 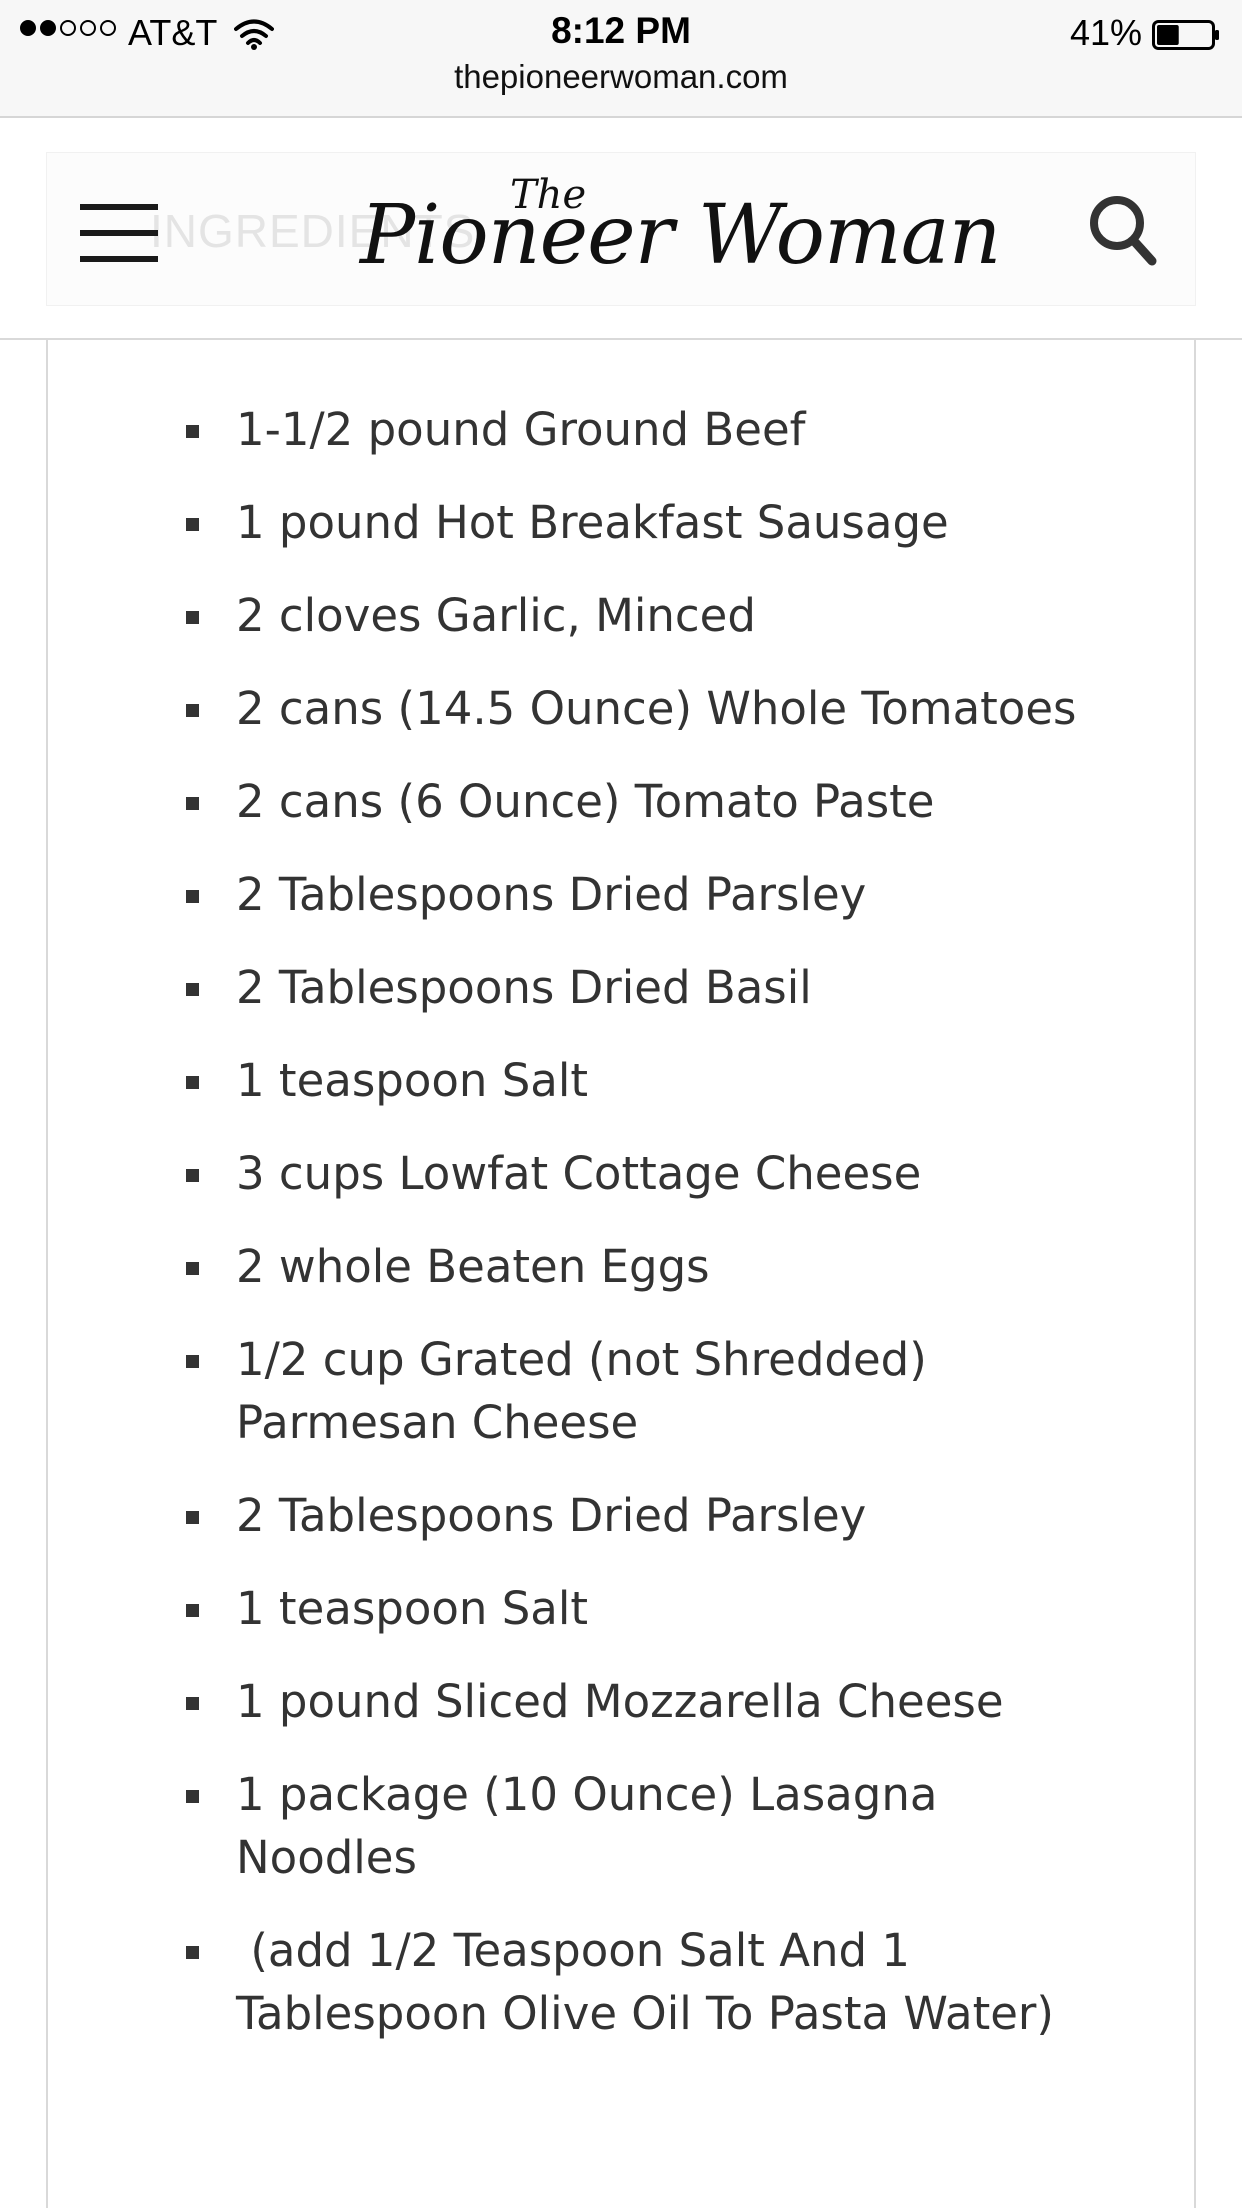 What do you see at coordinates (620, 1701) in the screenshot?
I see `ingredient-text: 1 pound Sliced Mozzarella Cheese` at bounding box center [620, 1701].